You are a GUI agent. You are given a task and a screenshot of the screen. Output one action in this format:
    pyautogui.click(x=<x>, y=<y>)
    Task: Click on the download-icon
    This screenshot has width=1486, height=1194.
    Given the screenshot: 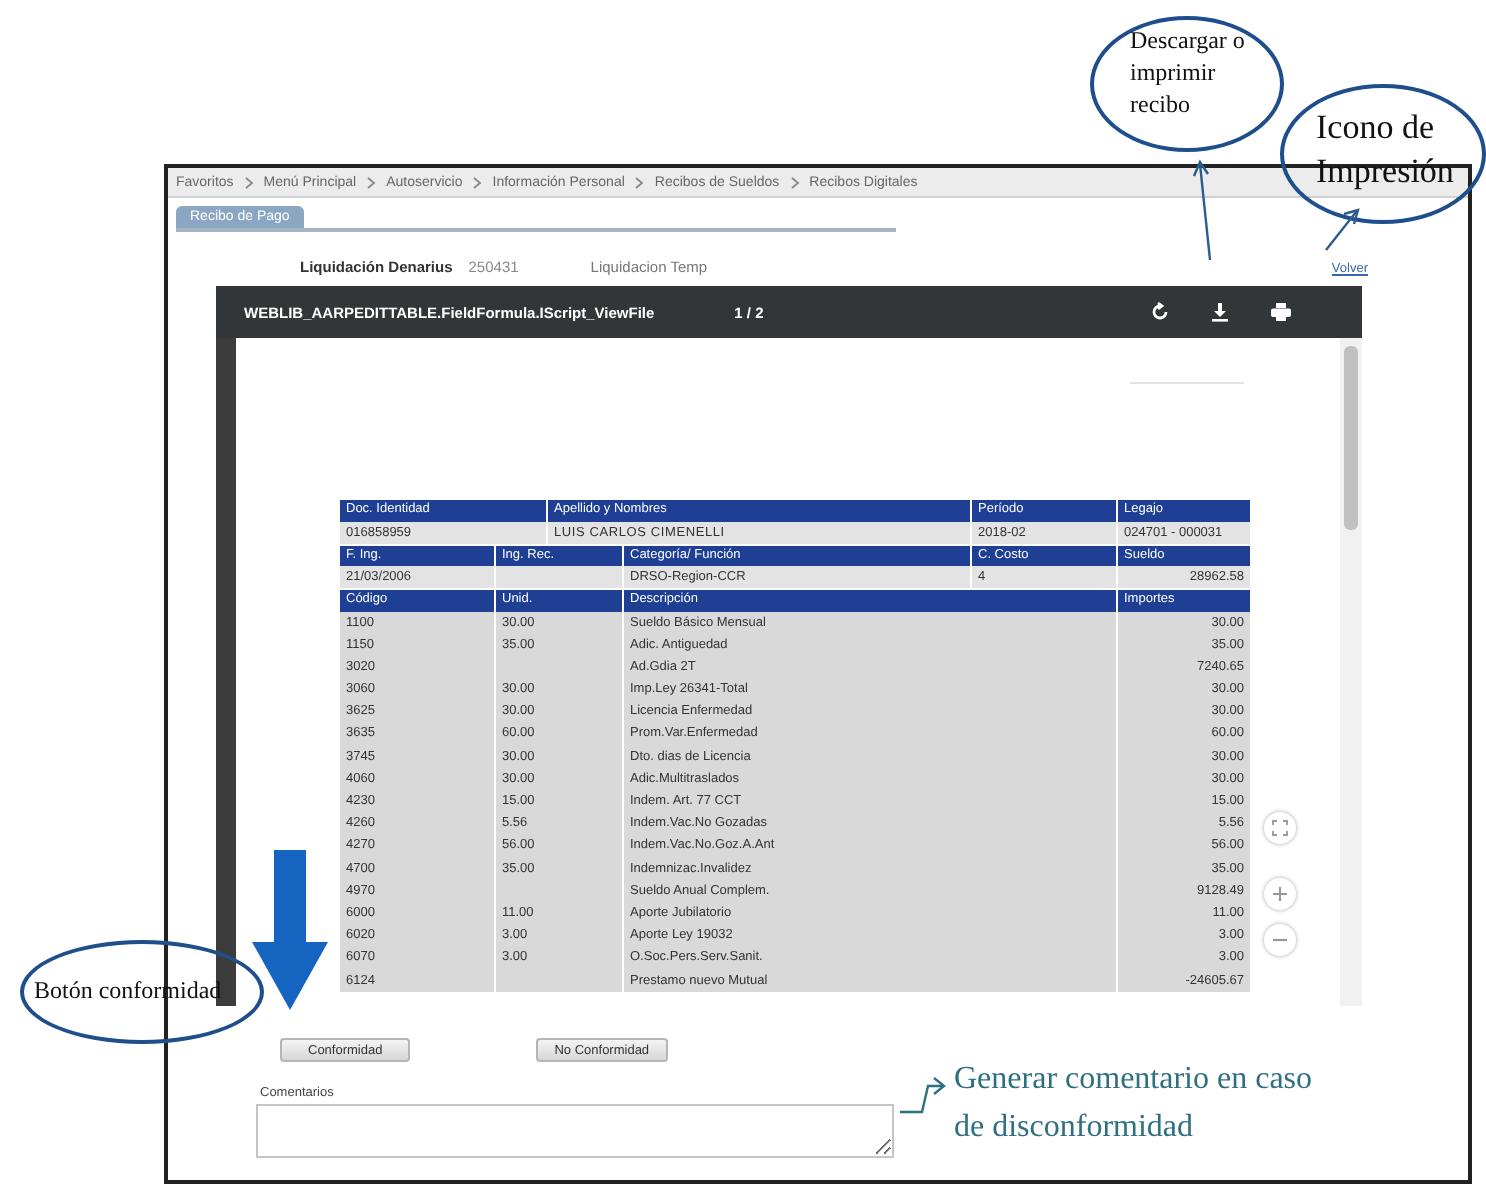 What is the action you would take?
    pyautogui.click(x=1220, y=312)
    